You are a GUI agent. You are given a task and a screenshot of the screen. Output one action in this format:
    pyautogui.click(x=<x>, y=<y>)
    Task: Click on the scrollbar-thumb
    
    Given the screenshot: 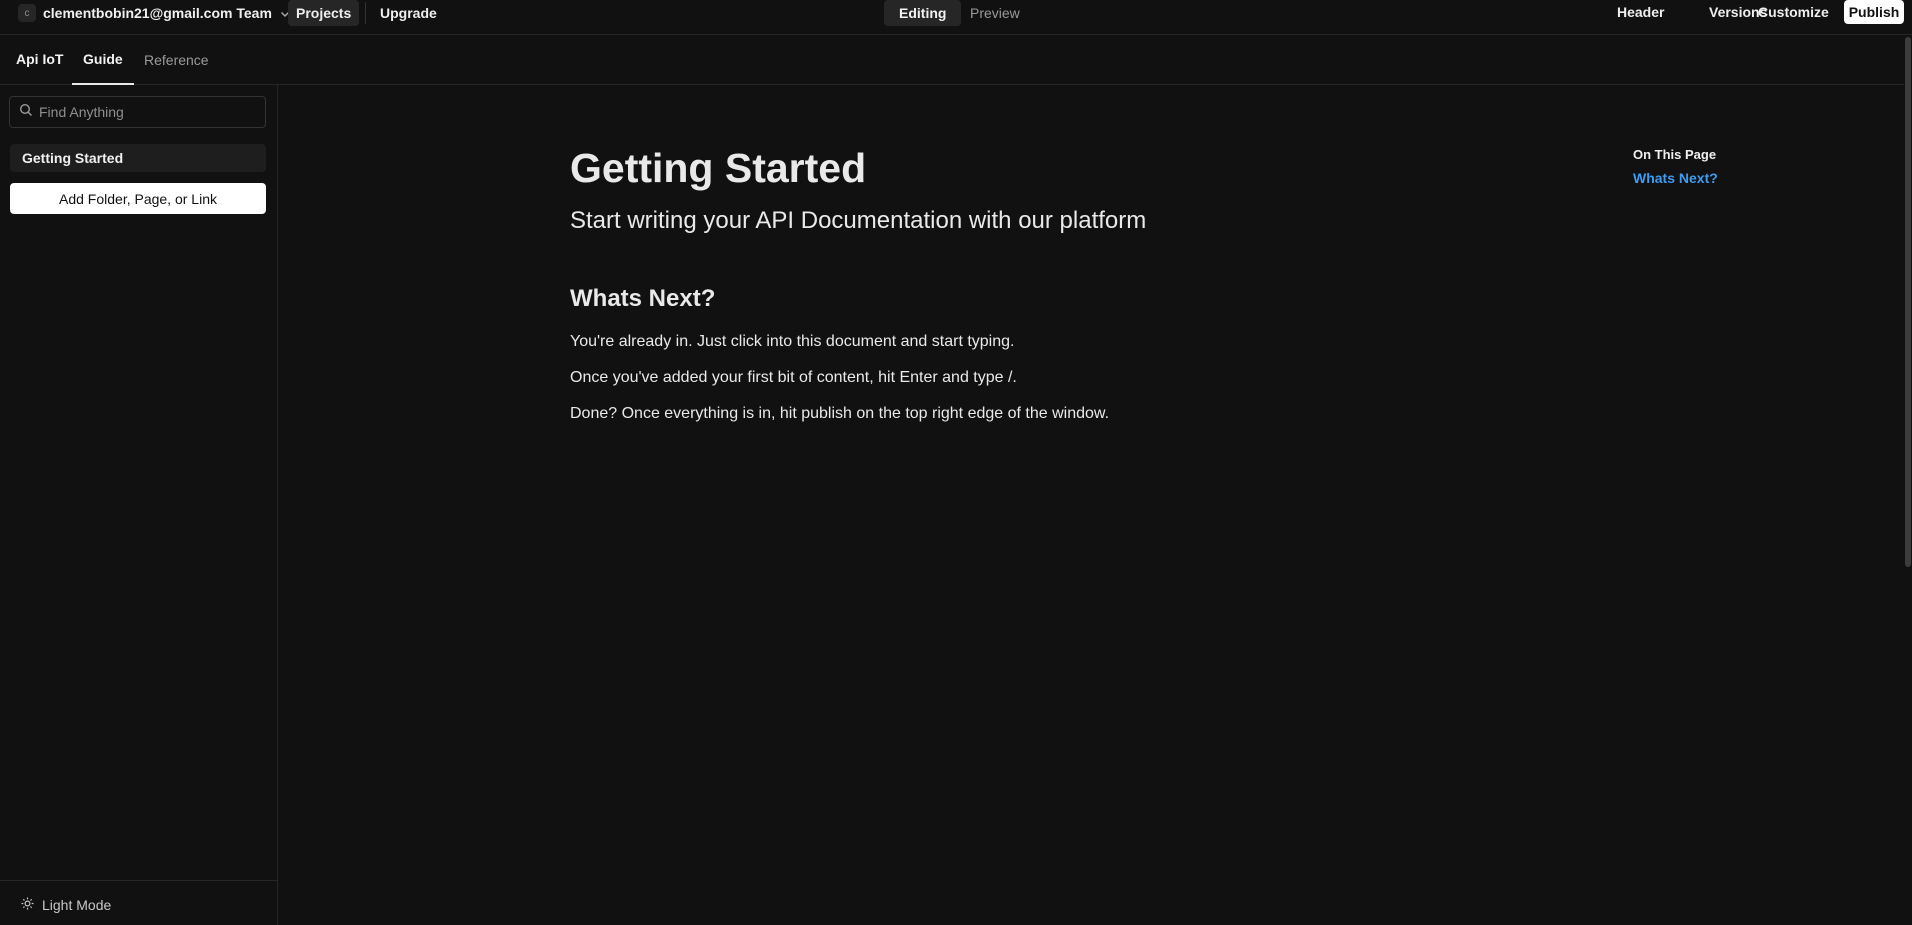 What is the action you would take?
    pyautogui.click(x=1908, y=302)
    